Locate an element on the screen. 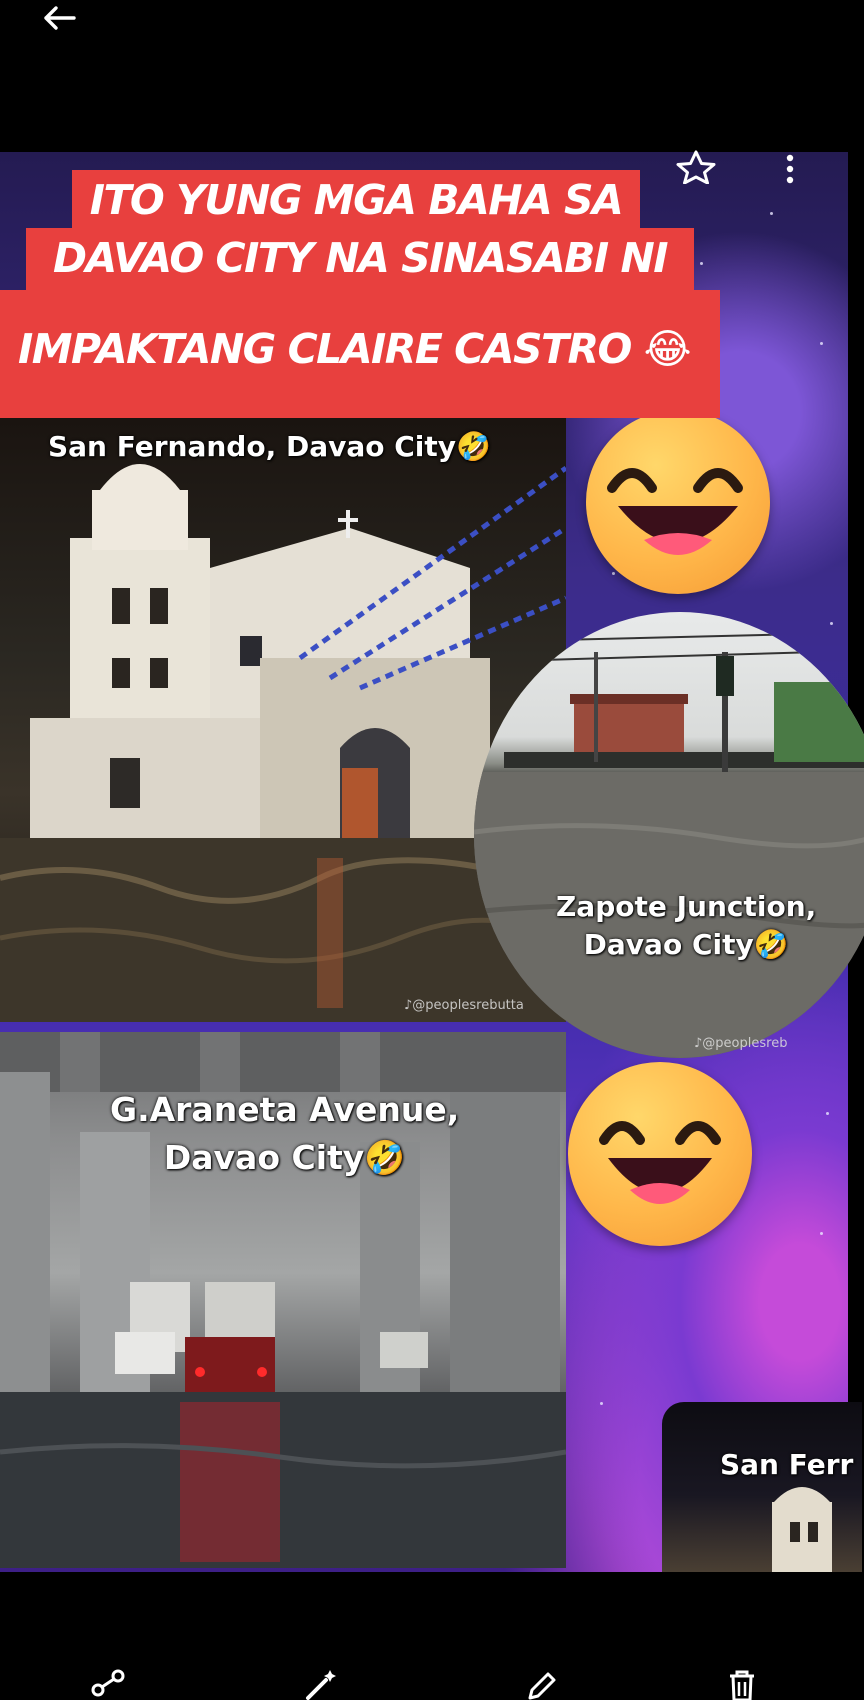 The image size is (864, 1700). photo-caption-araneta-avenue: G.Araneta Avenue, Davao City🤣 is located at coordinates (284, 1134).